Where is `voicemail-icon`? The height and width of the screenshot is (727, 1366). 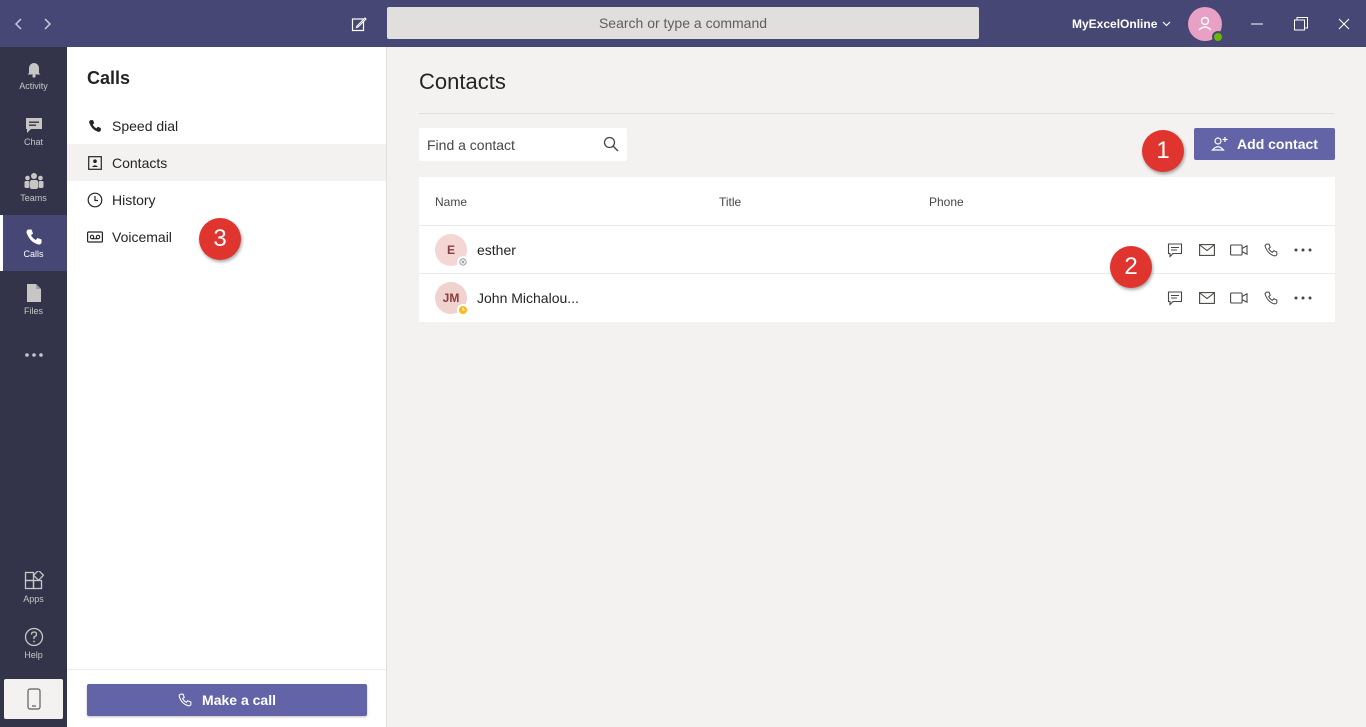
voicemail-icon is located at coordinates (95, 237).